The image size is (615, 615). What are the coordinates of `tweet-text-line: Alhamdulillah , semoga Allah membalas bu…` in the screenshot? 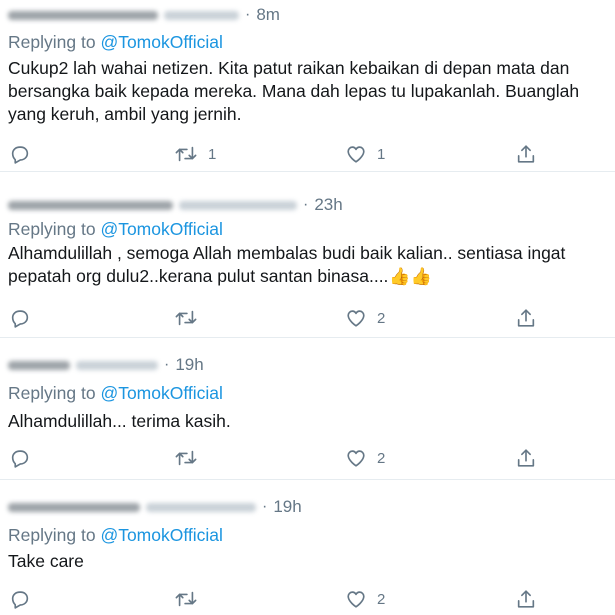 It's located at (287, 253).